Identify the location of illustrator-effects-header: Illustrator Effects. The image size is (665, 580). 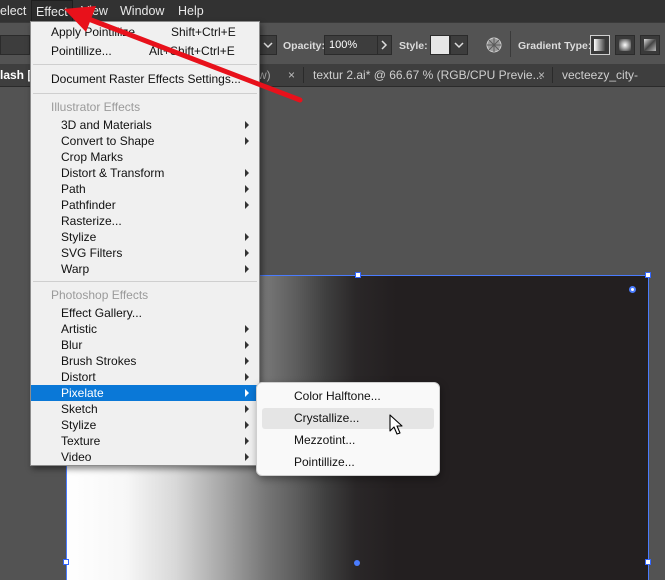
(96, 107).